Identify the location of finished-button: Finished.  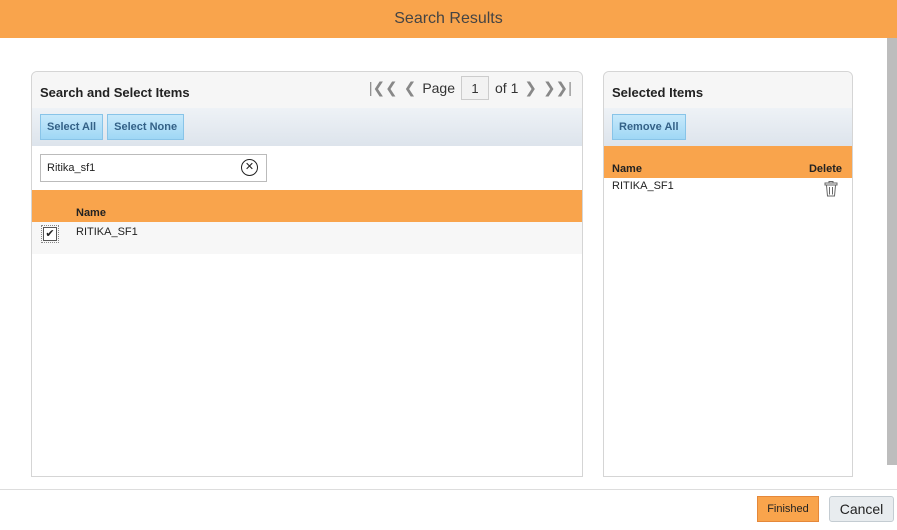
(788, 509).